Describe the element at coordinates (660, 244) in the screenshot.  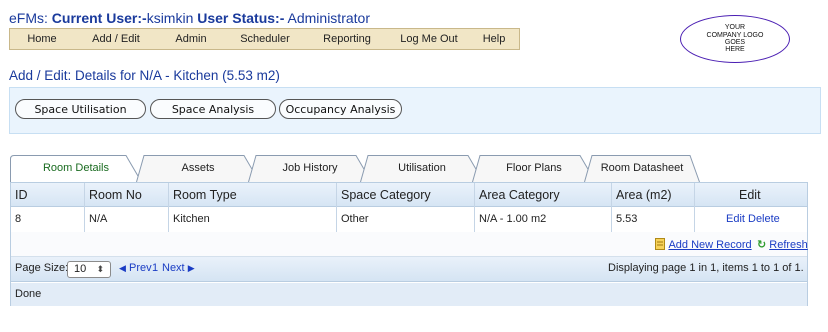
I see `add-record-icon` at that location.